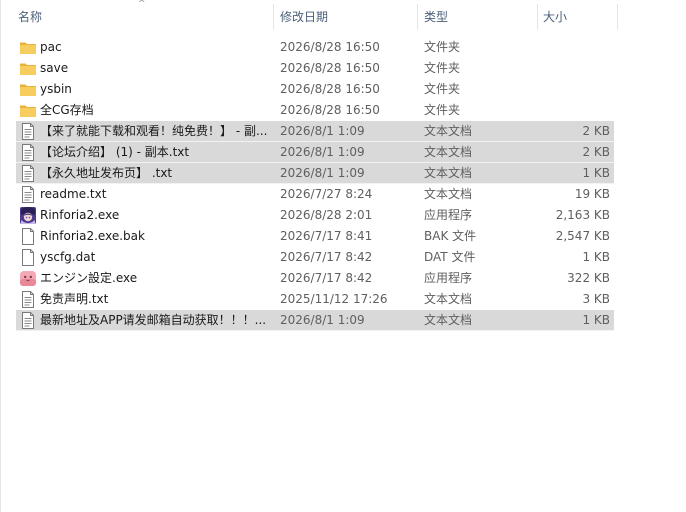 Image resolution: width=686 pixels, height=512 pixels. What do you see at coordinates (92, 236) in the screenshot?
I see `file-name: Rinforia2.exe.bak` at bounding box center [92, 236].